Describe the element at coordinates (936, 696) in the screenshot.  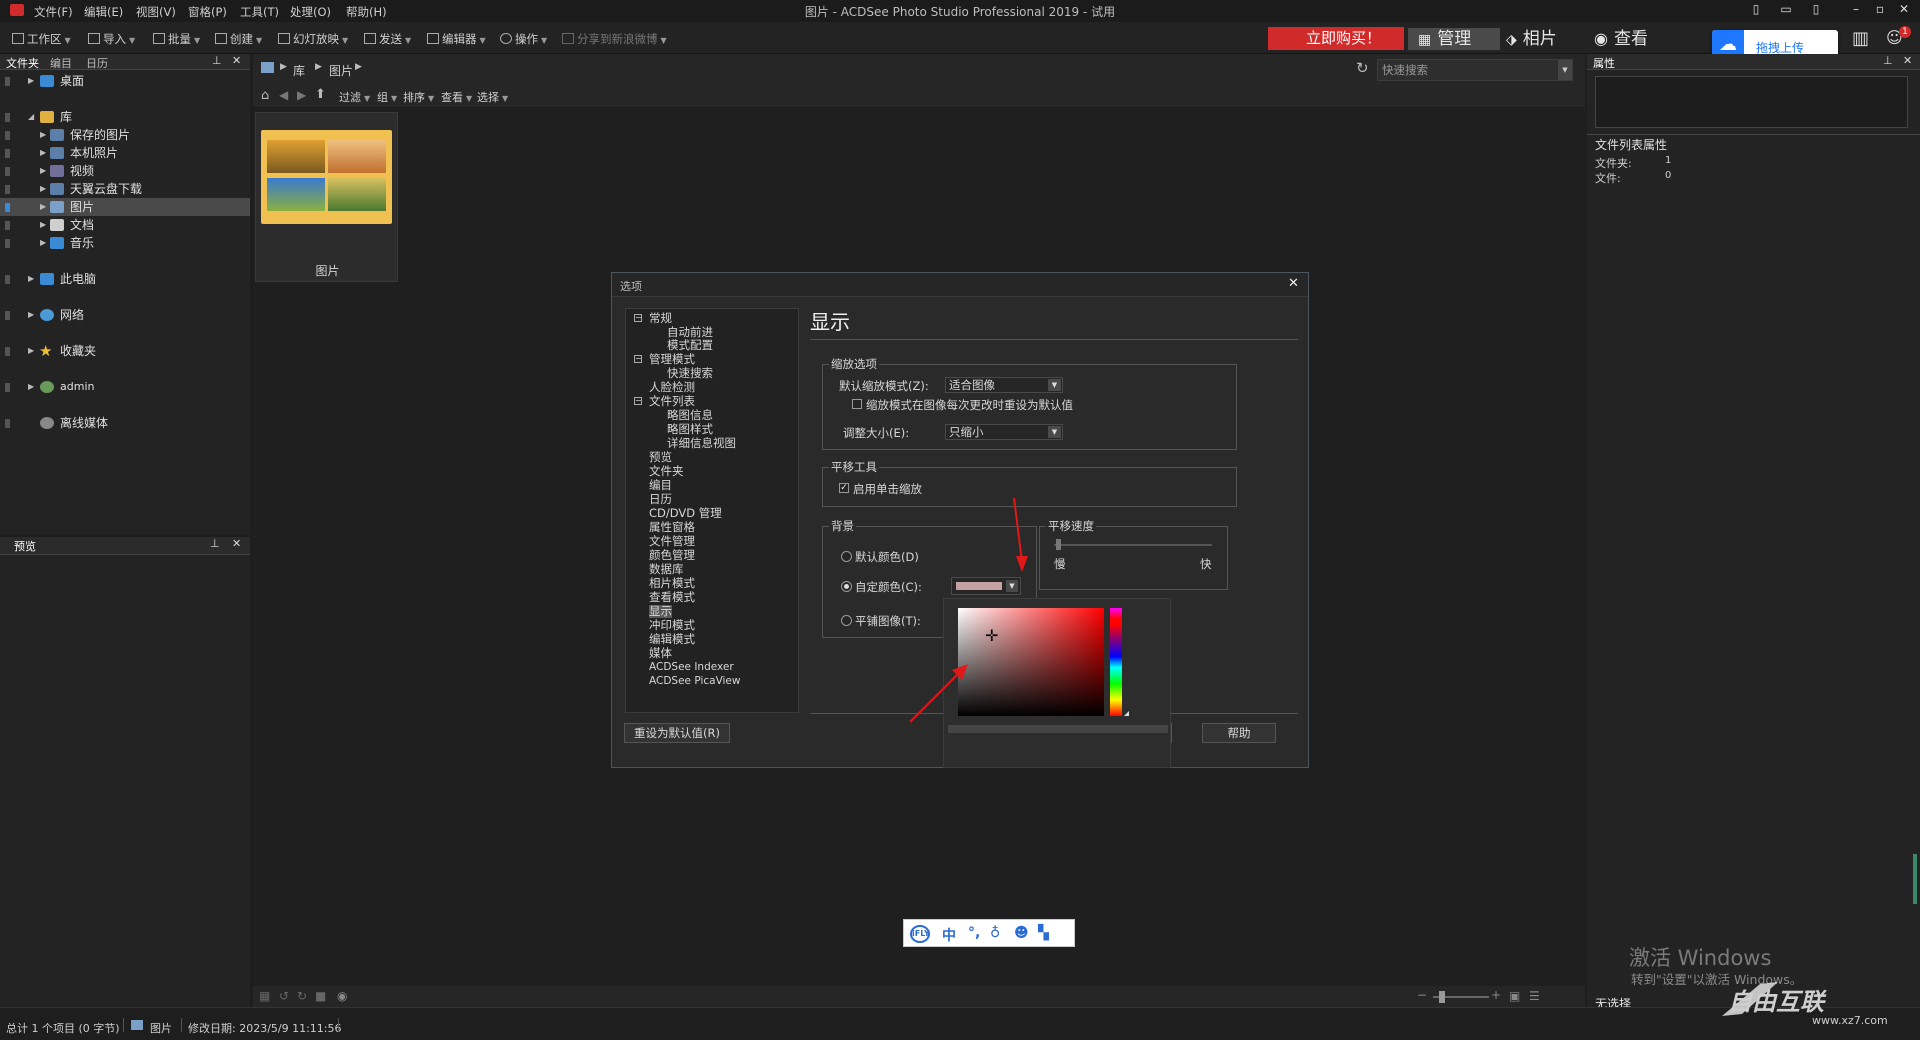
I see `arrow-to-color-area` at that location.